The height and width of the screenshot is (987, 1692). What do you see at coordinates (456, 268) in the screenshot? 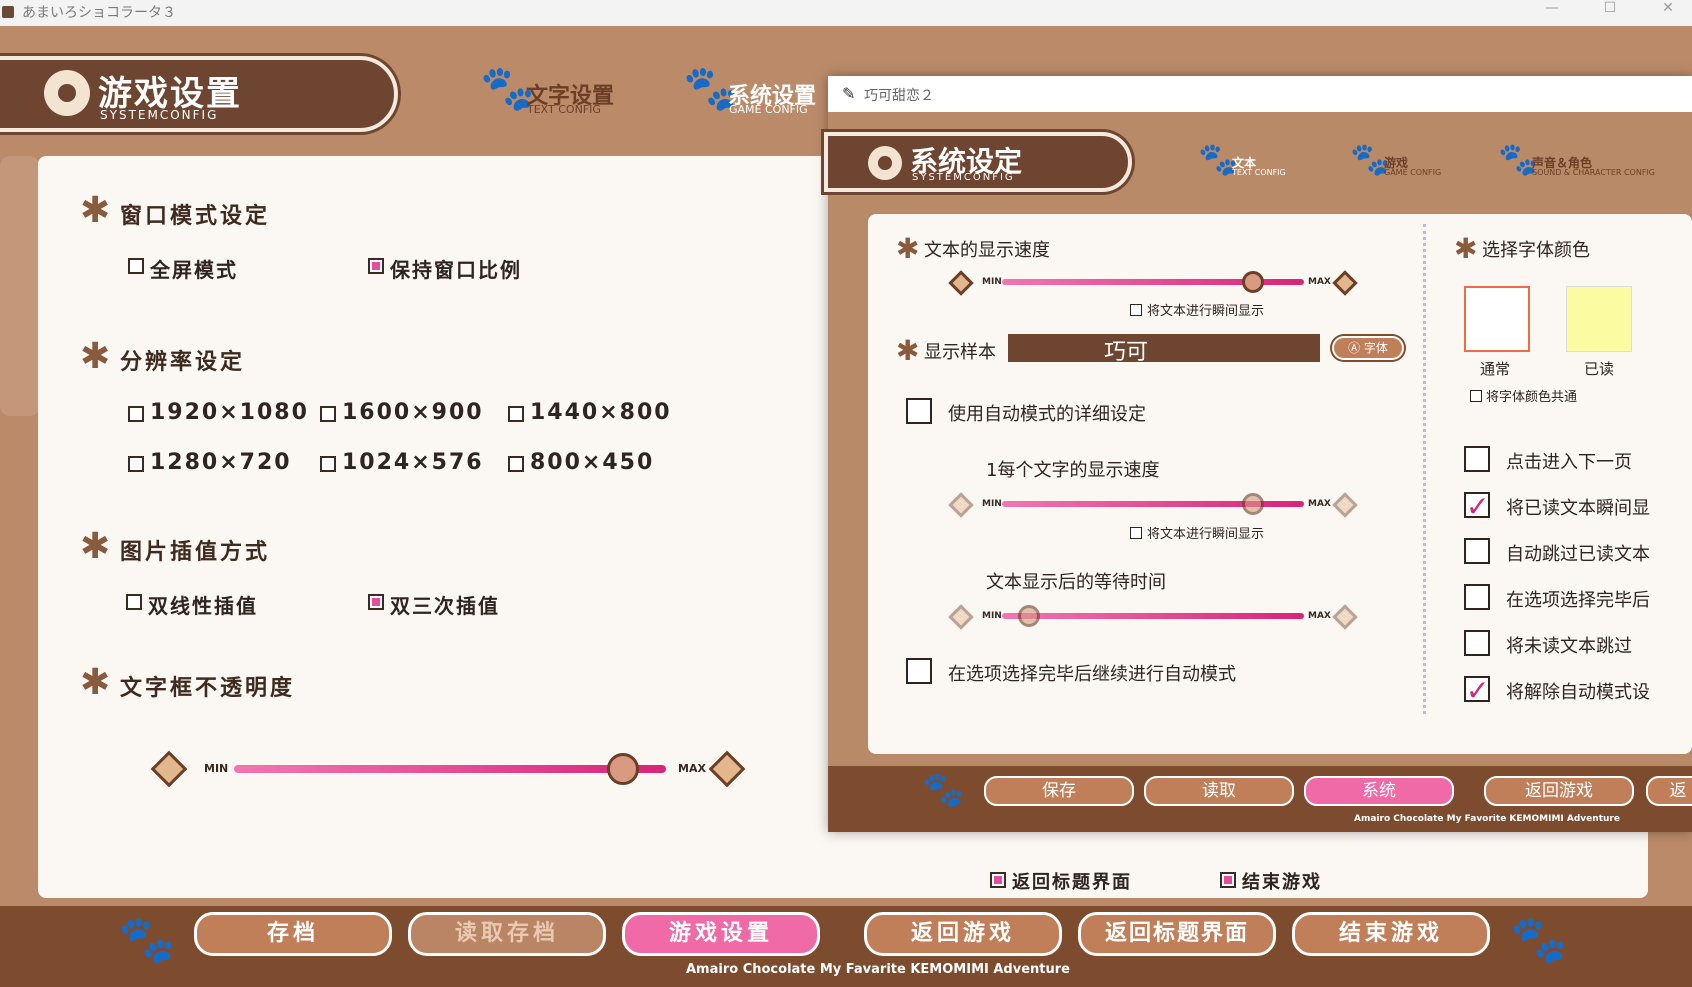
I see `keep-ratio-label: 保持窗口比例` at bounding box center [456, 268].